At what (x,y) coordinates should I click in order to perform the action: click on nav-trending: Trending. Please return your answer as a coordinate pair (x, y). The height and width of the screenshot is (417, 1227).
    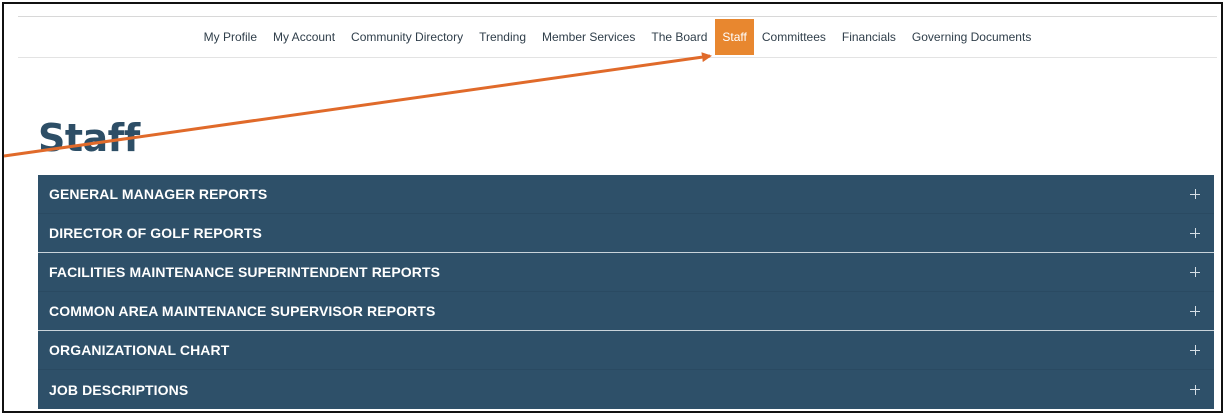
    Looking at the image, I should click on (502, 37).